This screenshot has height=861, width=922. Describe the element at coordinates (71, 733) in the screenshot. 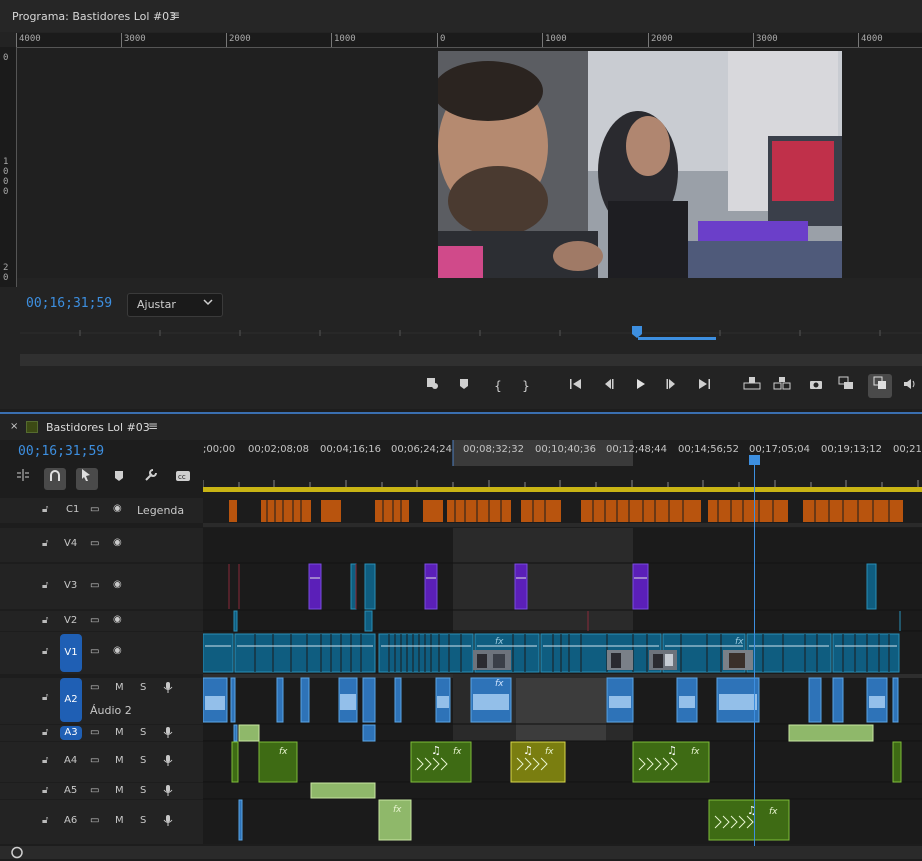

I see `track-name: A3` at that location.